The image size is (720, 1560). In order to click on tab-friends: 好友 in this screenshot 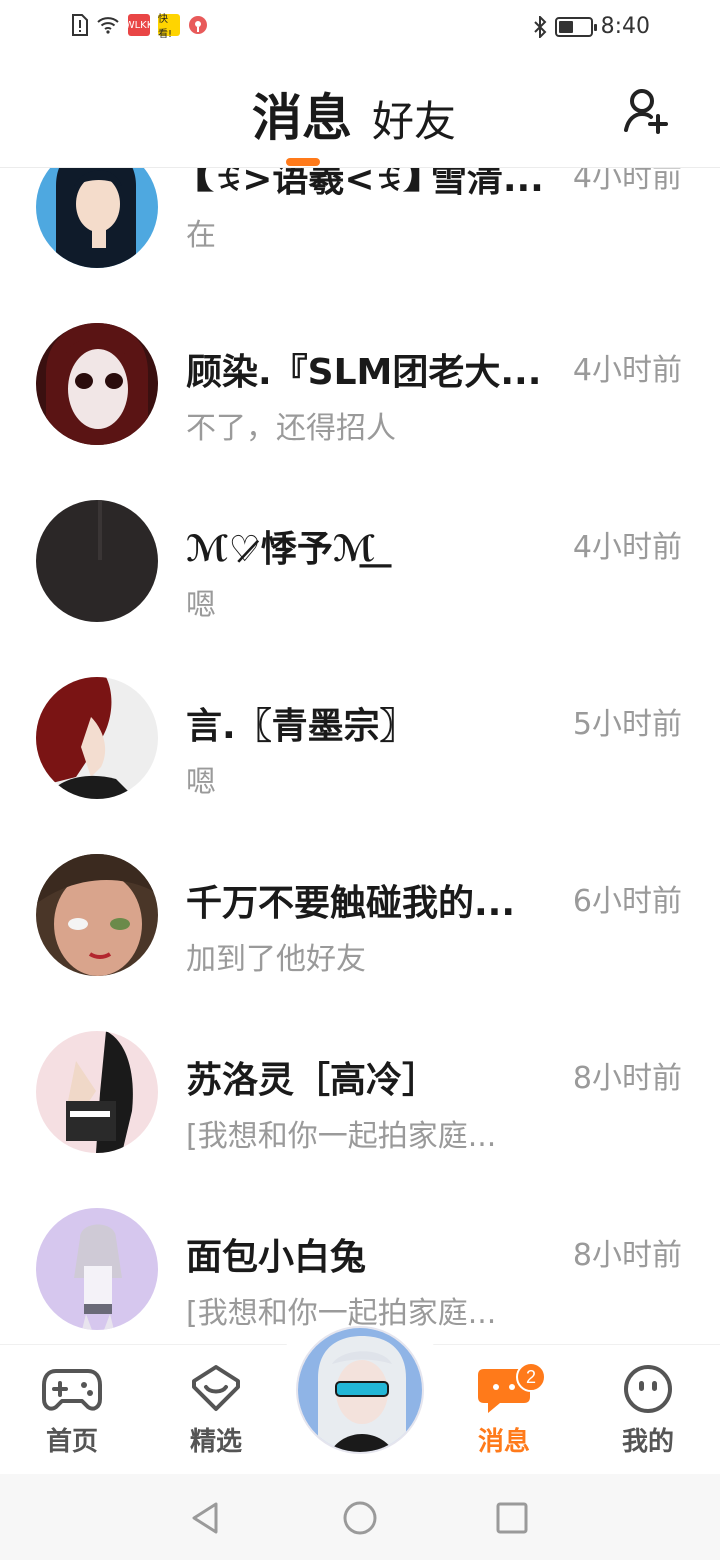, I will do `click(414, 118)`.